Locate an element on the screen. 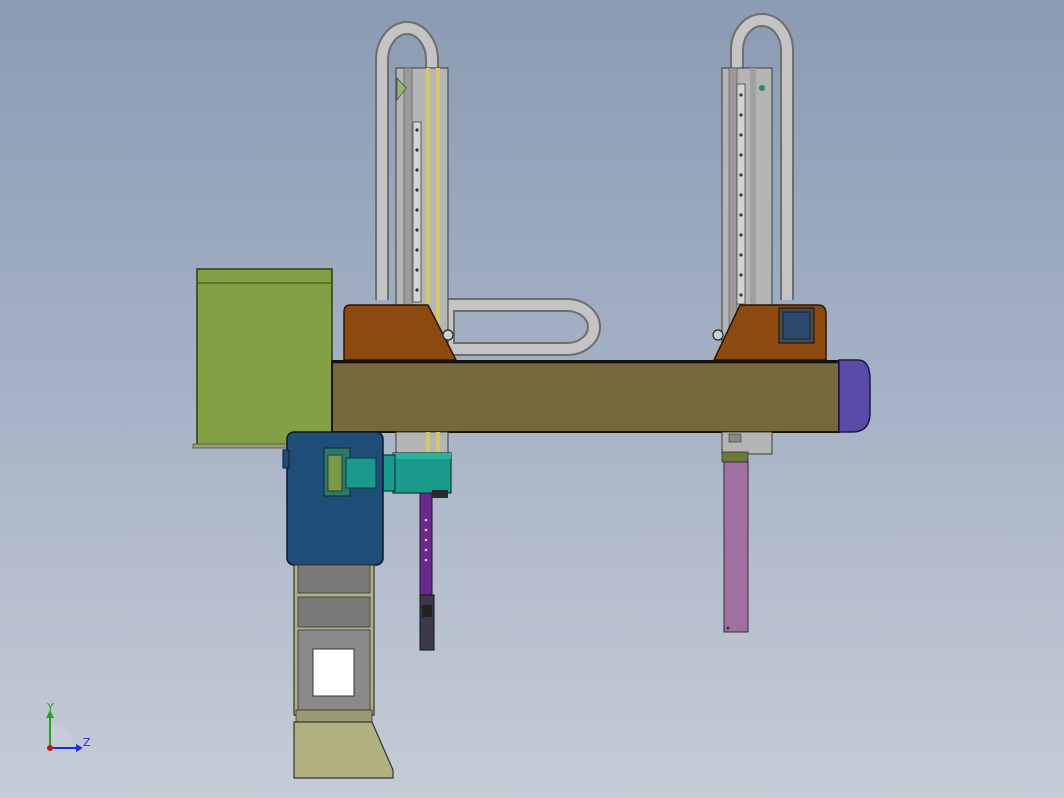  origin-dot is located at coordinates (50, 748).